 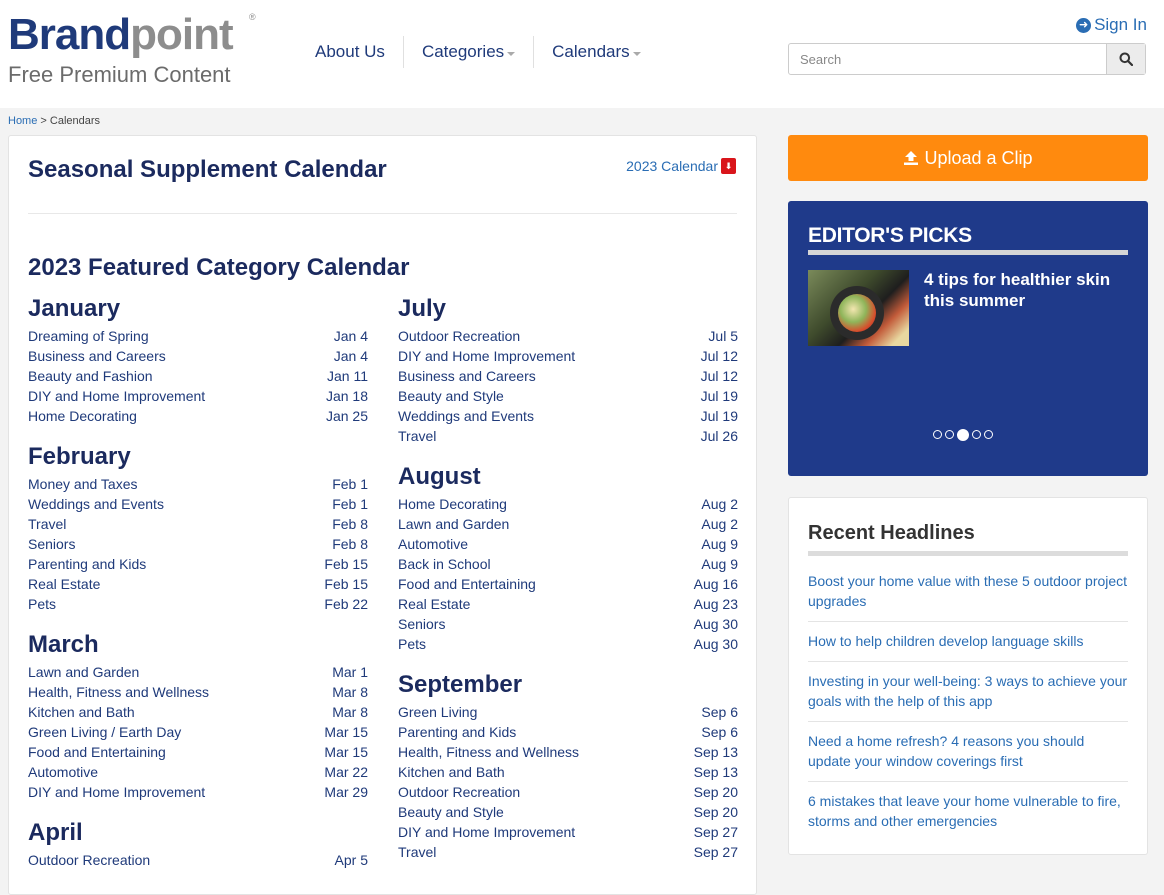 I want to click on search-input, so click(x=949, y=59).